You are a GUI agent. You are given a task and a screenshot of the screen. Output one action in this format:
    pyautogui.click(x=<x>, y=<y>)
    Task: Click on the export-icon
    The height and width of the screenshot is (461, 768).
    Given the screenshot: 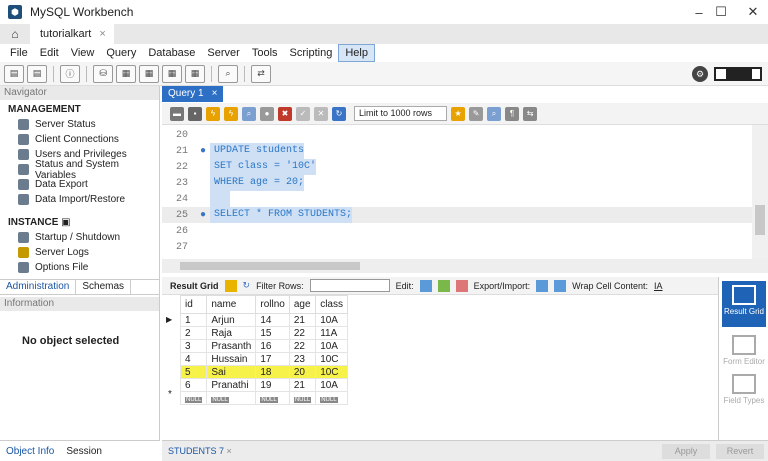 What is the action you would take?
    pyautogui.click(x=542, y=285)
    